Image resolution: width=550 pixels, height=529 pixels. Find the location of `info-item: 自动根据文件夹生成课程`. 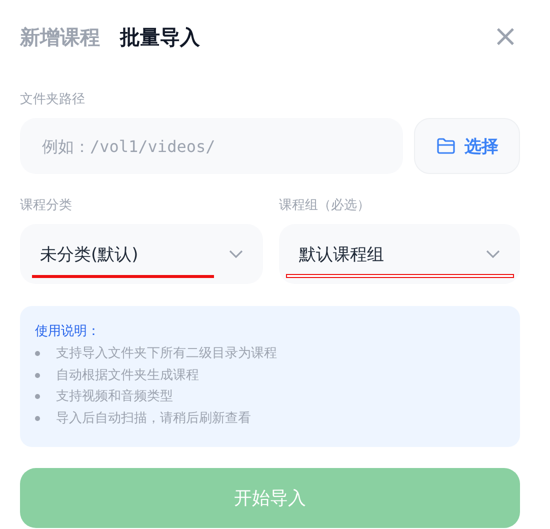

info-item: 自动根据文件夹生成课程 is located at coordinates (127, 375).